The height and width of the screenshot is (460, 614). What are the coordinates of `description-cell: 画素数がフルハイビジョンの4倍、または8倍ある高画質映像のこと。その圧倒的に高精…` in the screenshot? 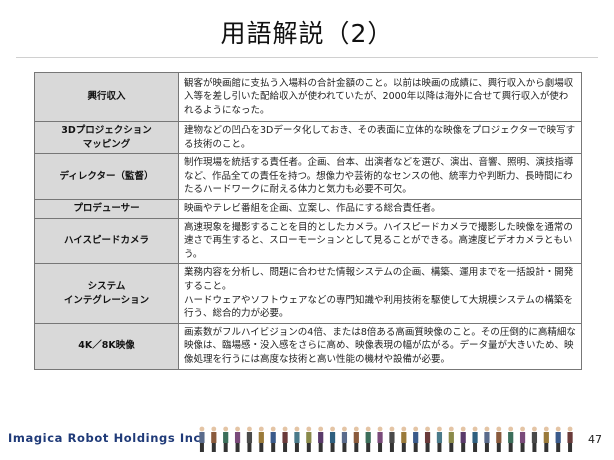 It's located at (380, 346).